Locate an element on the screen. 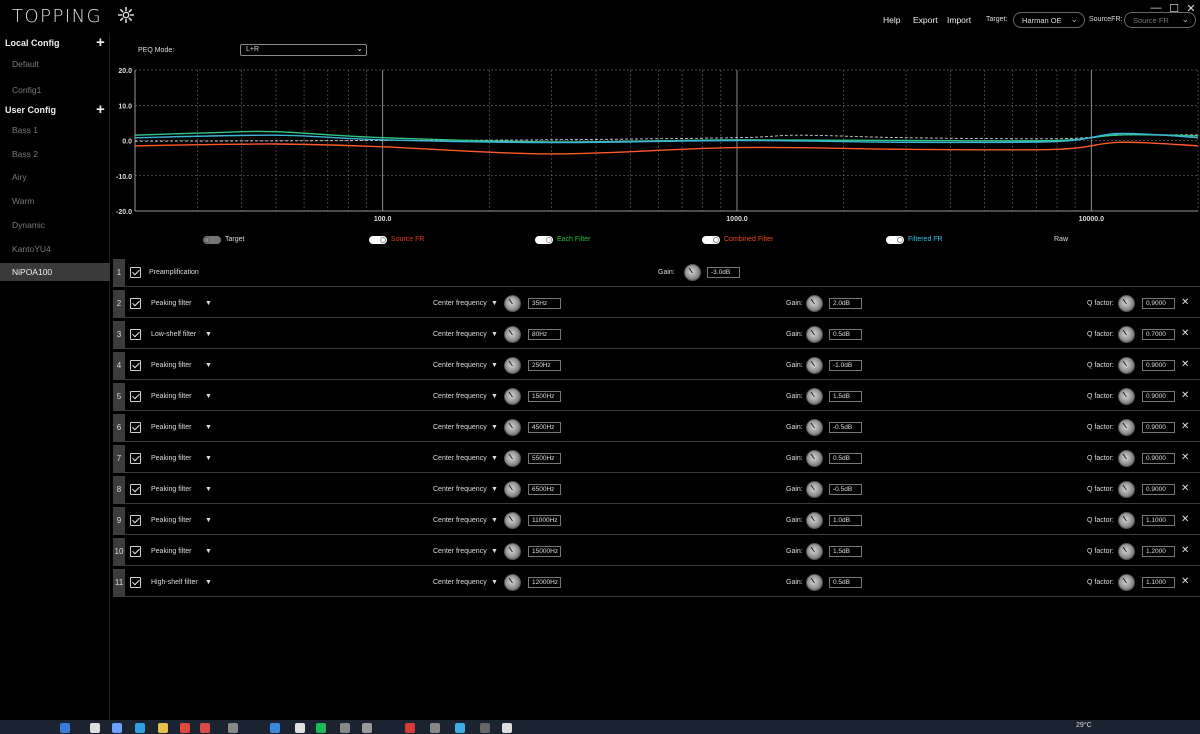 This screenshot has width=1200, height=734. filter-type-select: Low-shelf filter is located at coordinates (173, 334).